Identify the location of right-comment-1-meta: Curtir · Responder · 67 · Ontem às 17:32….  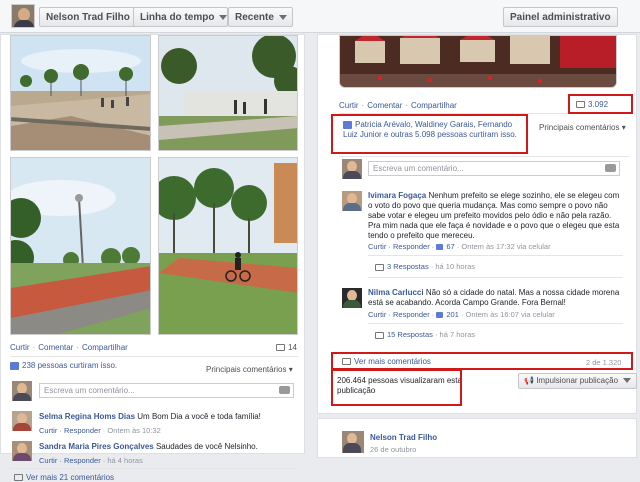
(459, 246).